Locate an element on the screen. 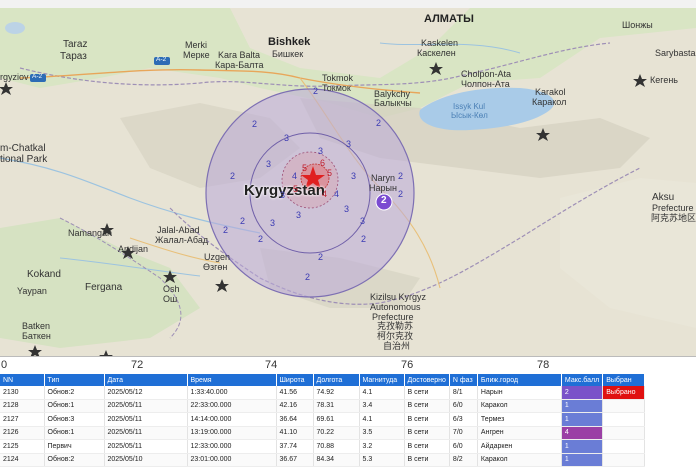  column-header: Долгота is located at coordinates (336, 380).